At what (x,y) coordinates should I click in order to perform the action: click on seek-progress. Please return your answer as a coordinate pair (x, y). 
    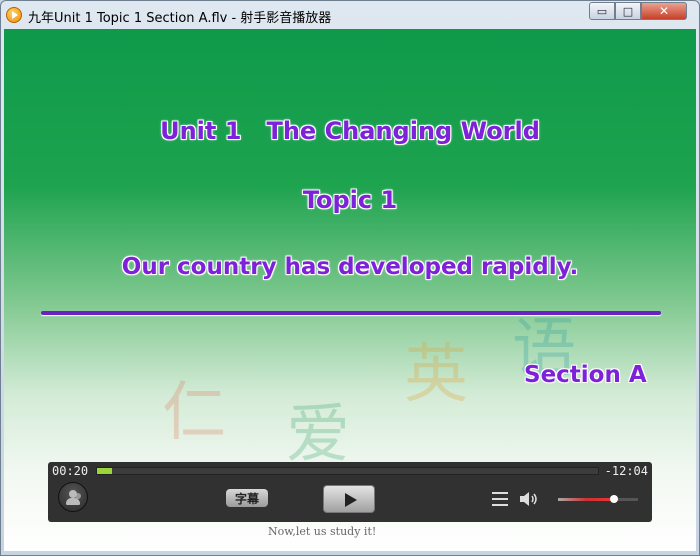
    Looking at the image, I should click on (105, 471).